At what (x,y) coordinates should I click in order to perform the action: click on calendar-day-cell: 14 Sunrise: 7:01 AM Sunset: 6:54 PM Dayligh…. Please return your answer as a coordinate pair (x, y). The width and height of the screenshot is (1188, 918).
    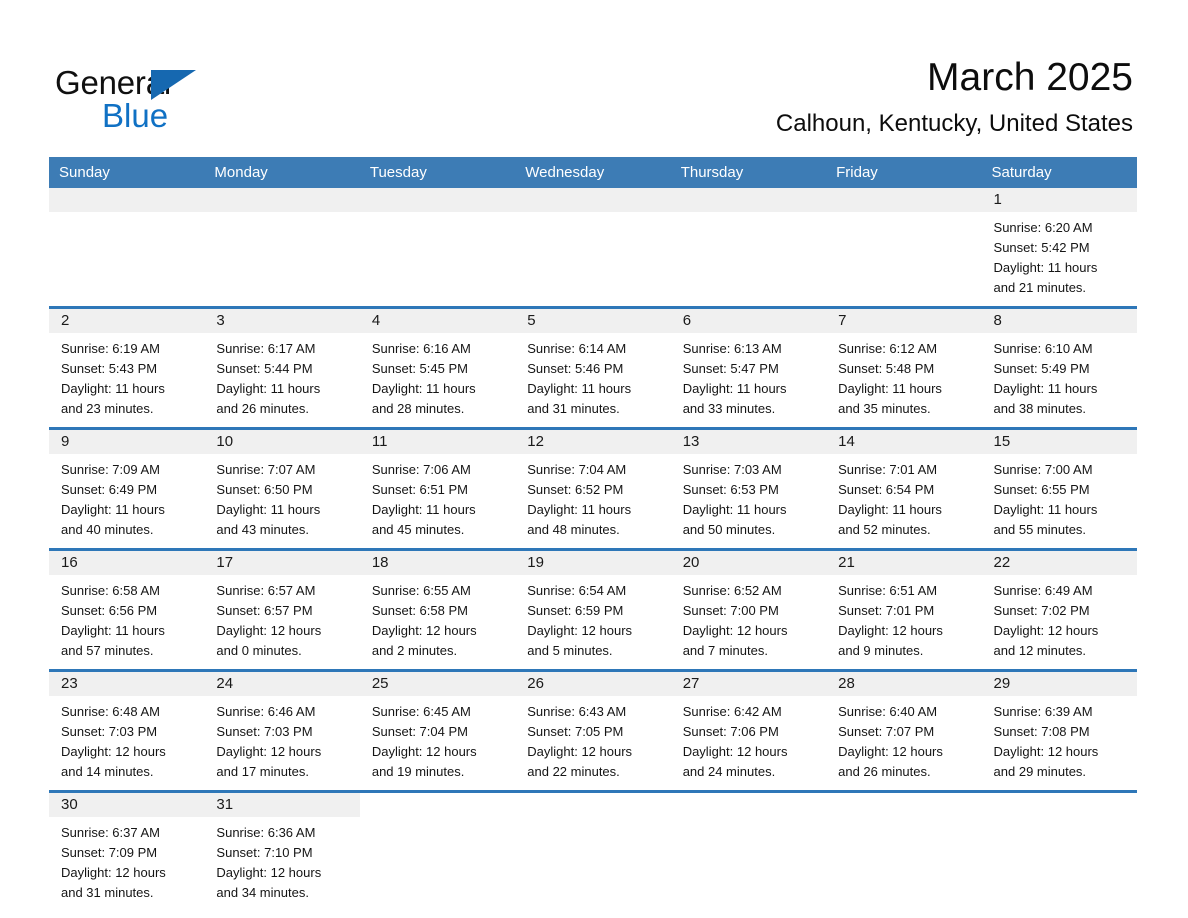
    Looking at the image, I should click on (904, 489).